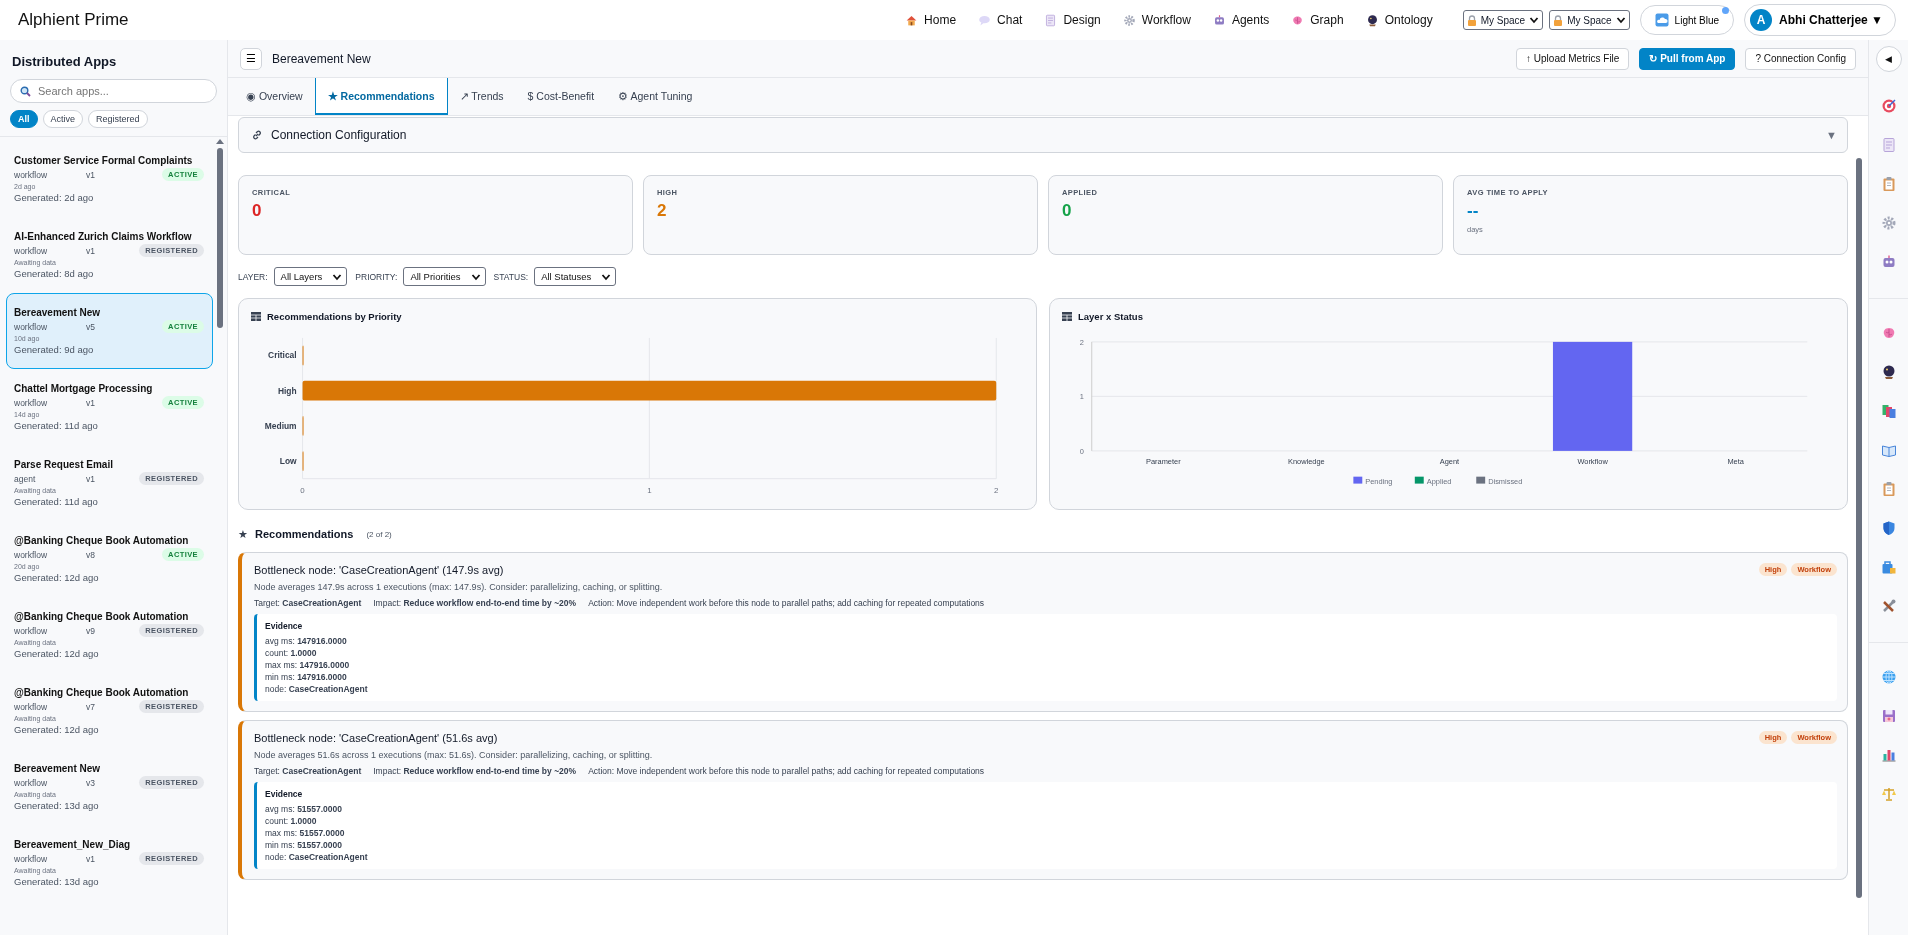 The width and height of the screenshot is (1908, 935). What do you see at coordinates (305, 833) in the screenshot?
I see `evidence-line: max ms: 51557.0000` at bounding box center [305, 833].